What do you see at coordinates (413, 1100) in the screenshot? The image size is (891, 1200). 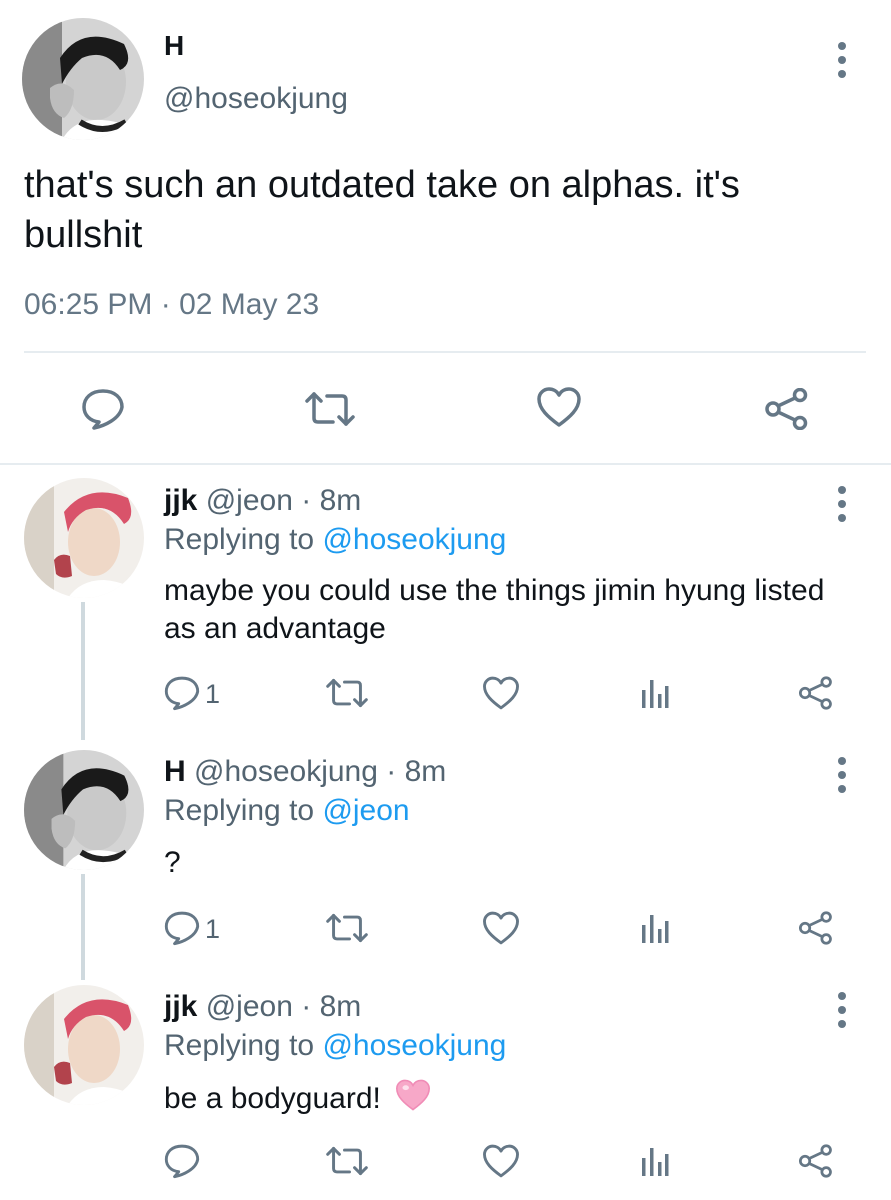 I see `pink-heart-emoji` at bounding box center [413, 1100].